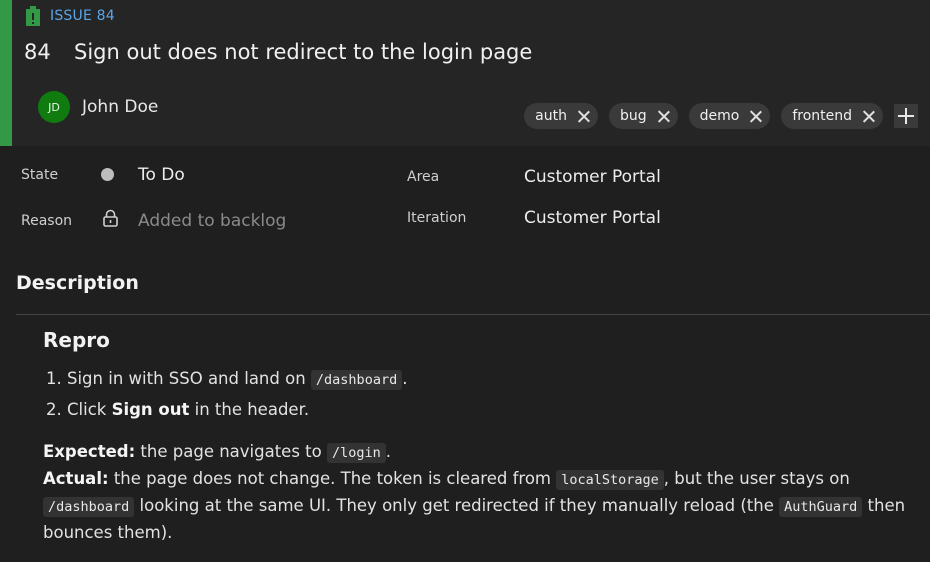 Image resolution: width=930 pixels, height=562 pixels. I want to click on clipboard-icon, so click(33, 16).